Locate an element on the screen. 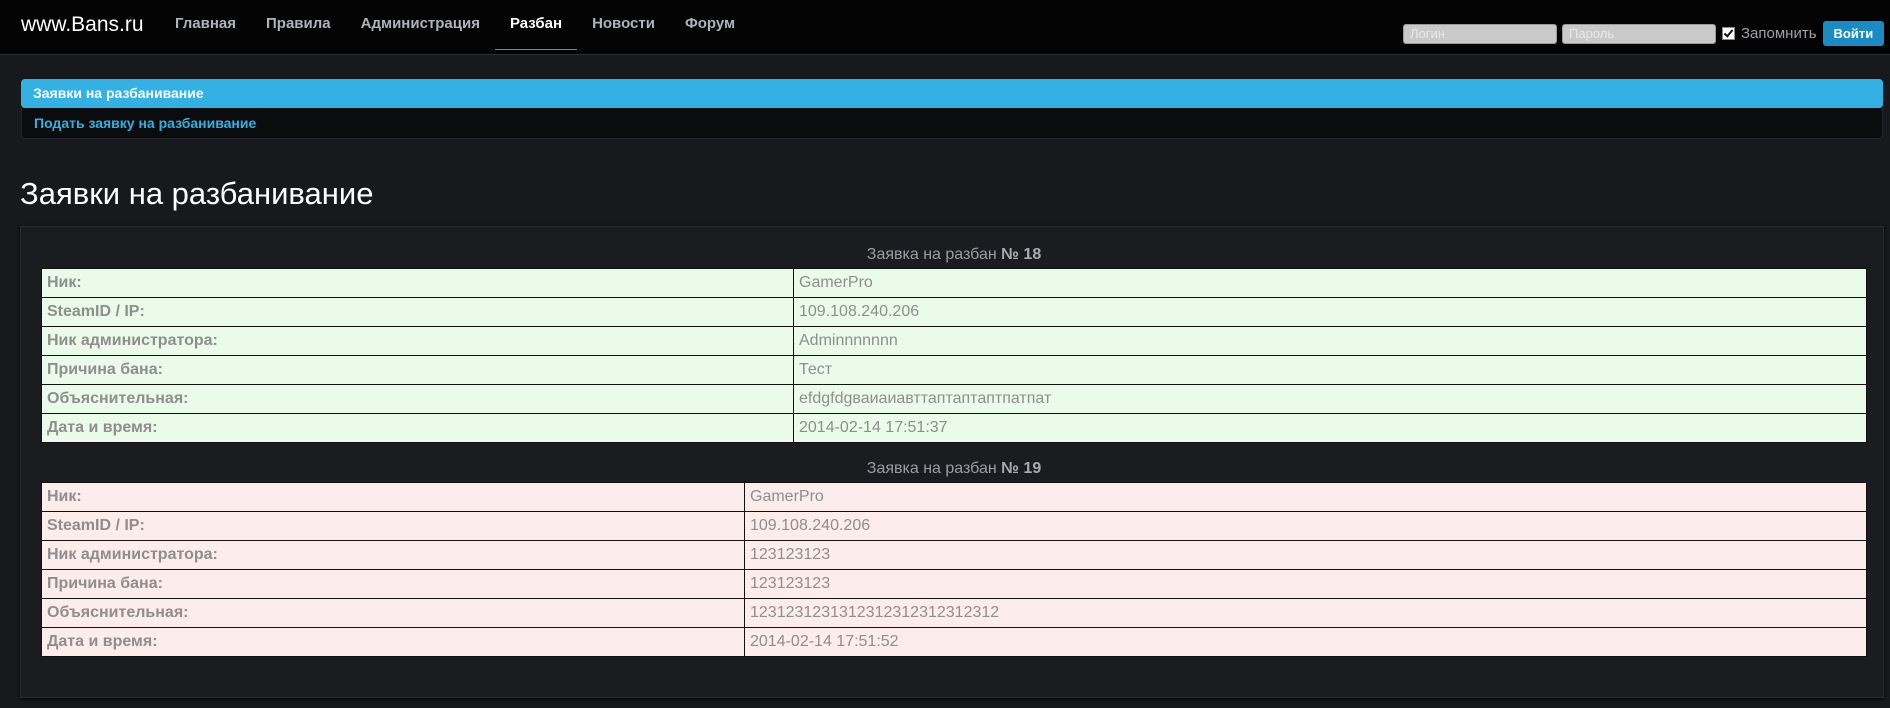 This screenshot has height=708, width=1890. request-number: № 18 is located at coordinates (1021, 254).